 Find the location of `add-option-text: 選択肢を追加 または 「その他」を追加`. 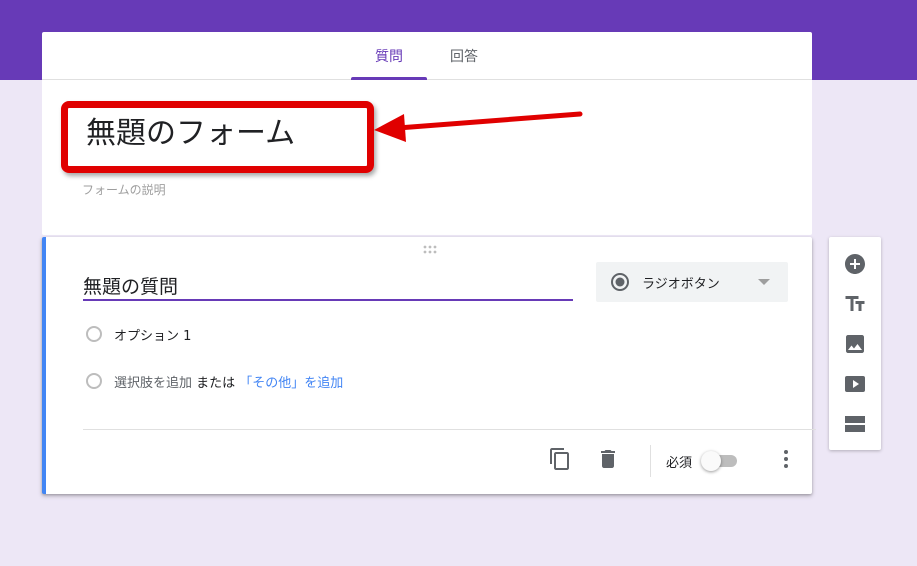

add-option-text: 選択肢を追加 または 「その他」を追加 is located at coordinates (228, 381).